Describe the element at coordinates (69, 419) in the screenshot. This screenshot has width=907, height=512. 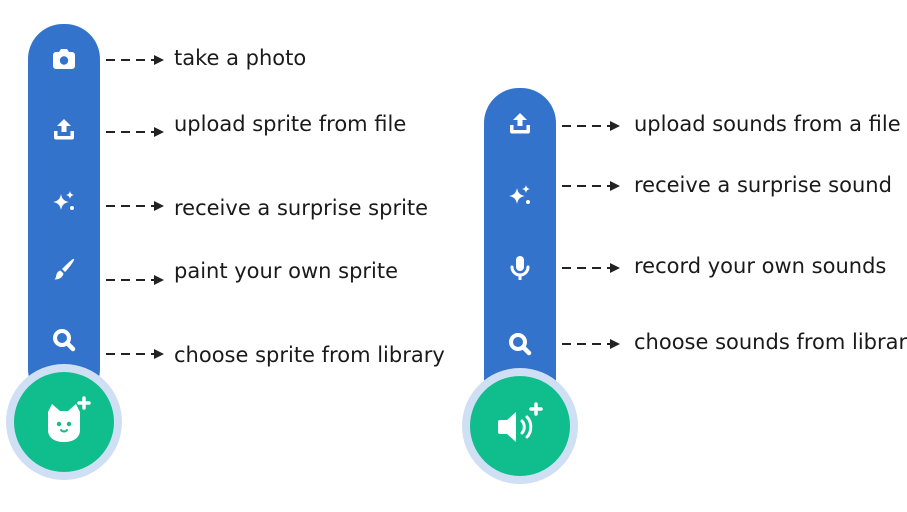
I see `cat-add-icon` at that location.